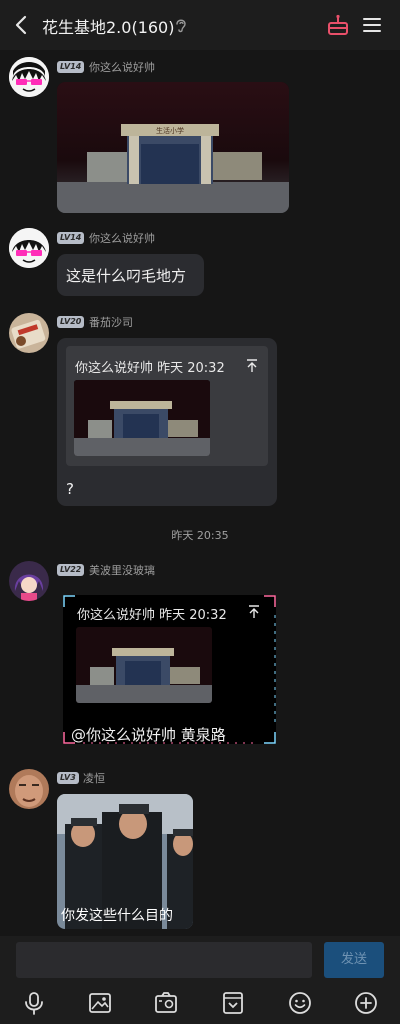  What do you see at coordinates (164, 960) in the screenshot?
I see `message-input` at bounding box center [164, 960].